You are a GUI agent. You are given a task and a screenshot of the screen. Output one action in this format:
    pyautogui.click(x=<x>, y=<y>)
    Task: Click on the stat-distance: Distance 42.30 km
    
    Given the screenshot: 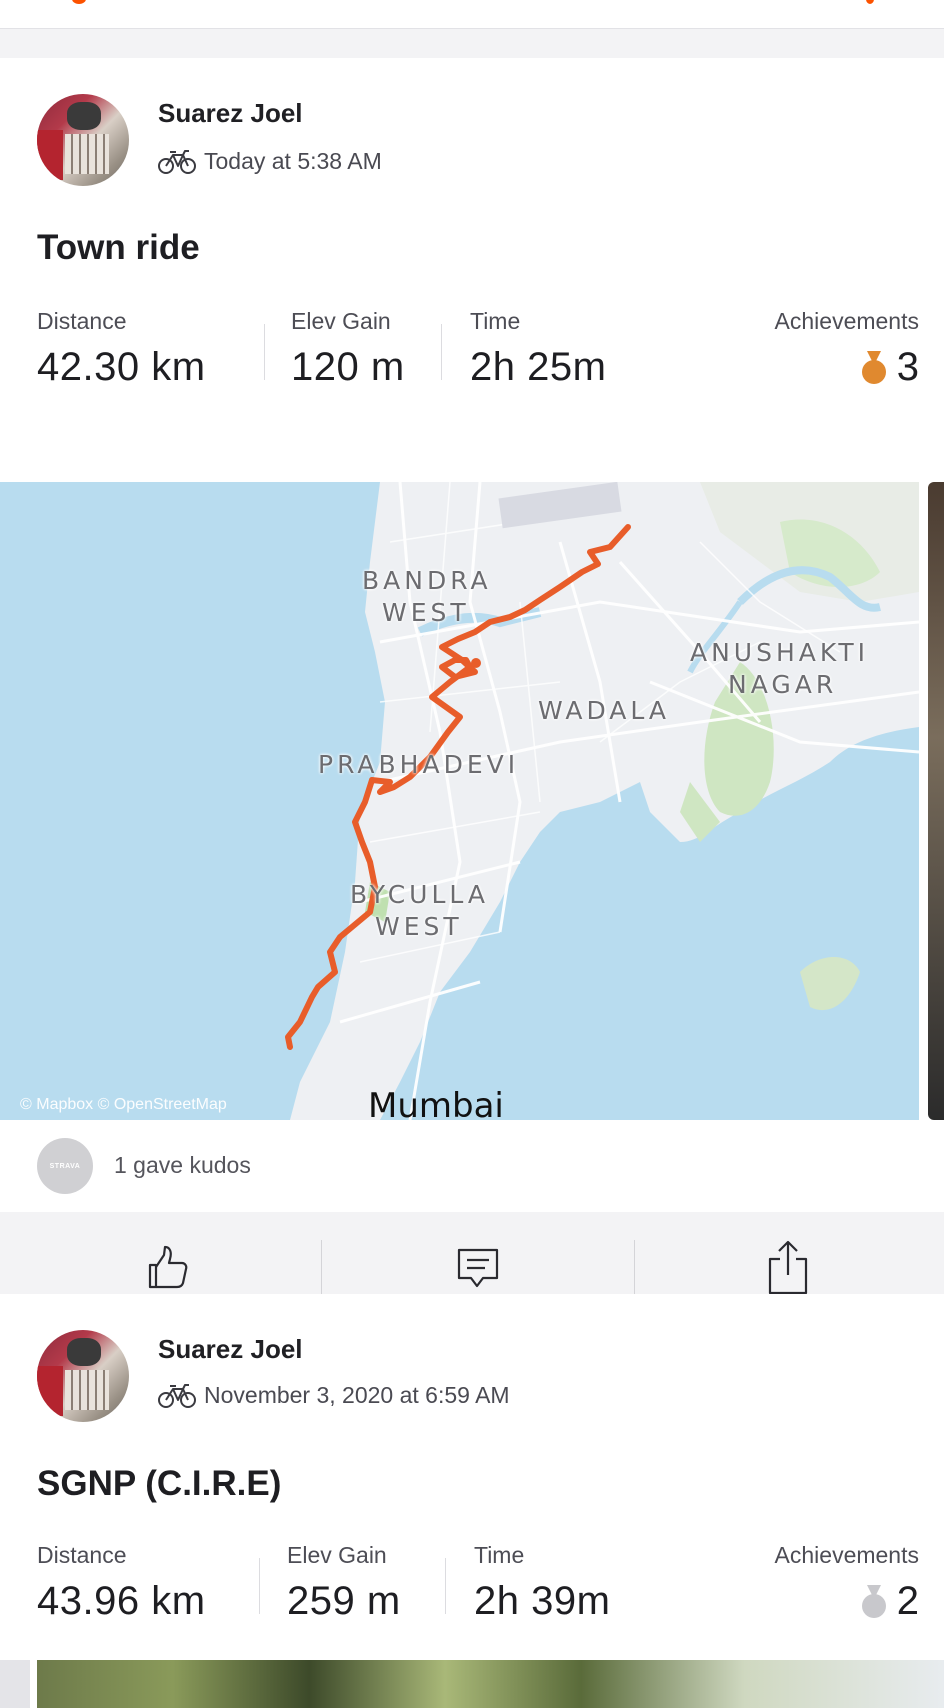 What is the action you would take?
    pyautogui.click(x=121, y=349)
    